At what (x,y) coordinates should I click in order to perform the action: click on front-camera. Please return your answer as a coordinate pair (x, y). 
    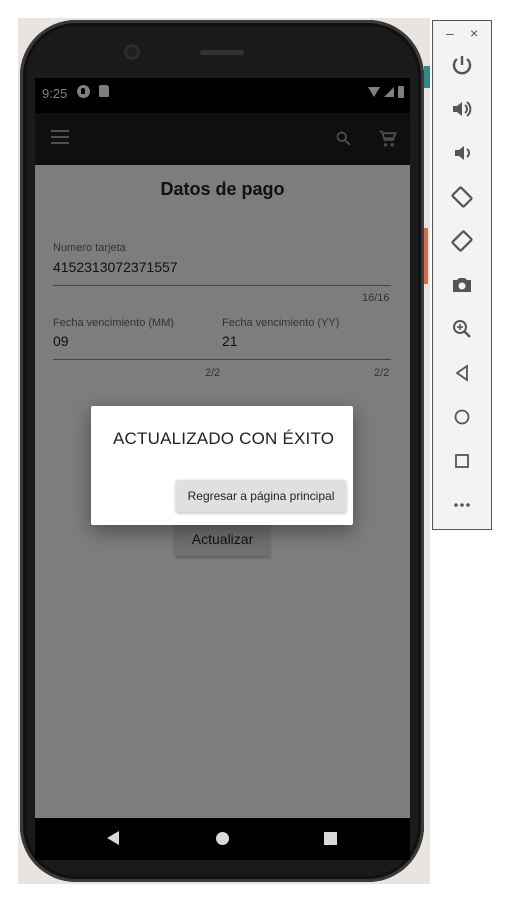
    Looking at the image, I should click on (132, 52).